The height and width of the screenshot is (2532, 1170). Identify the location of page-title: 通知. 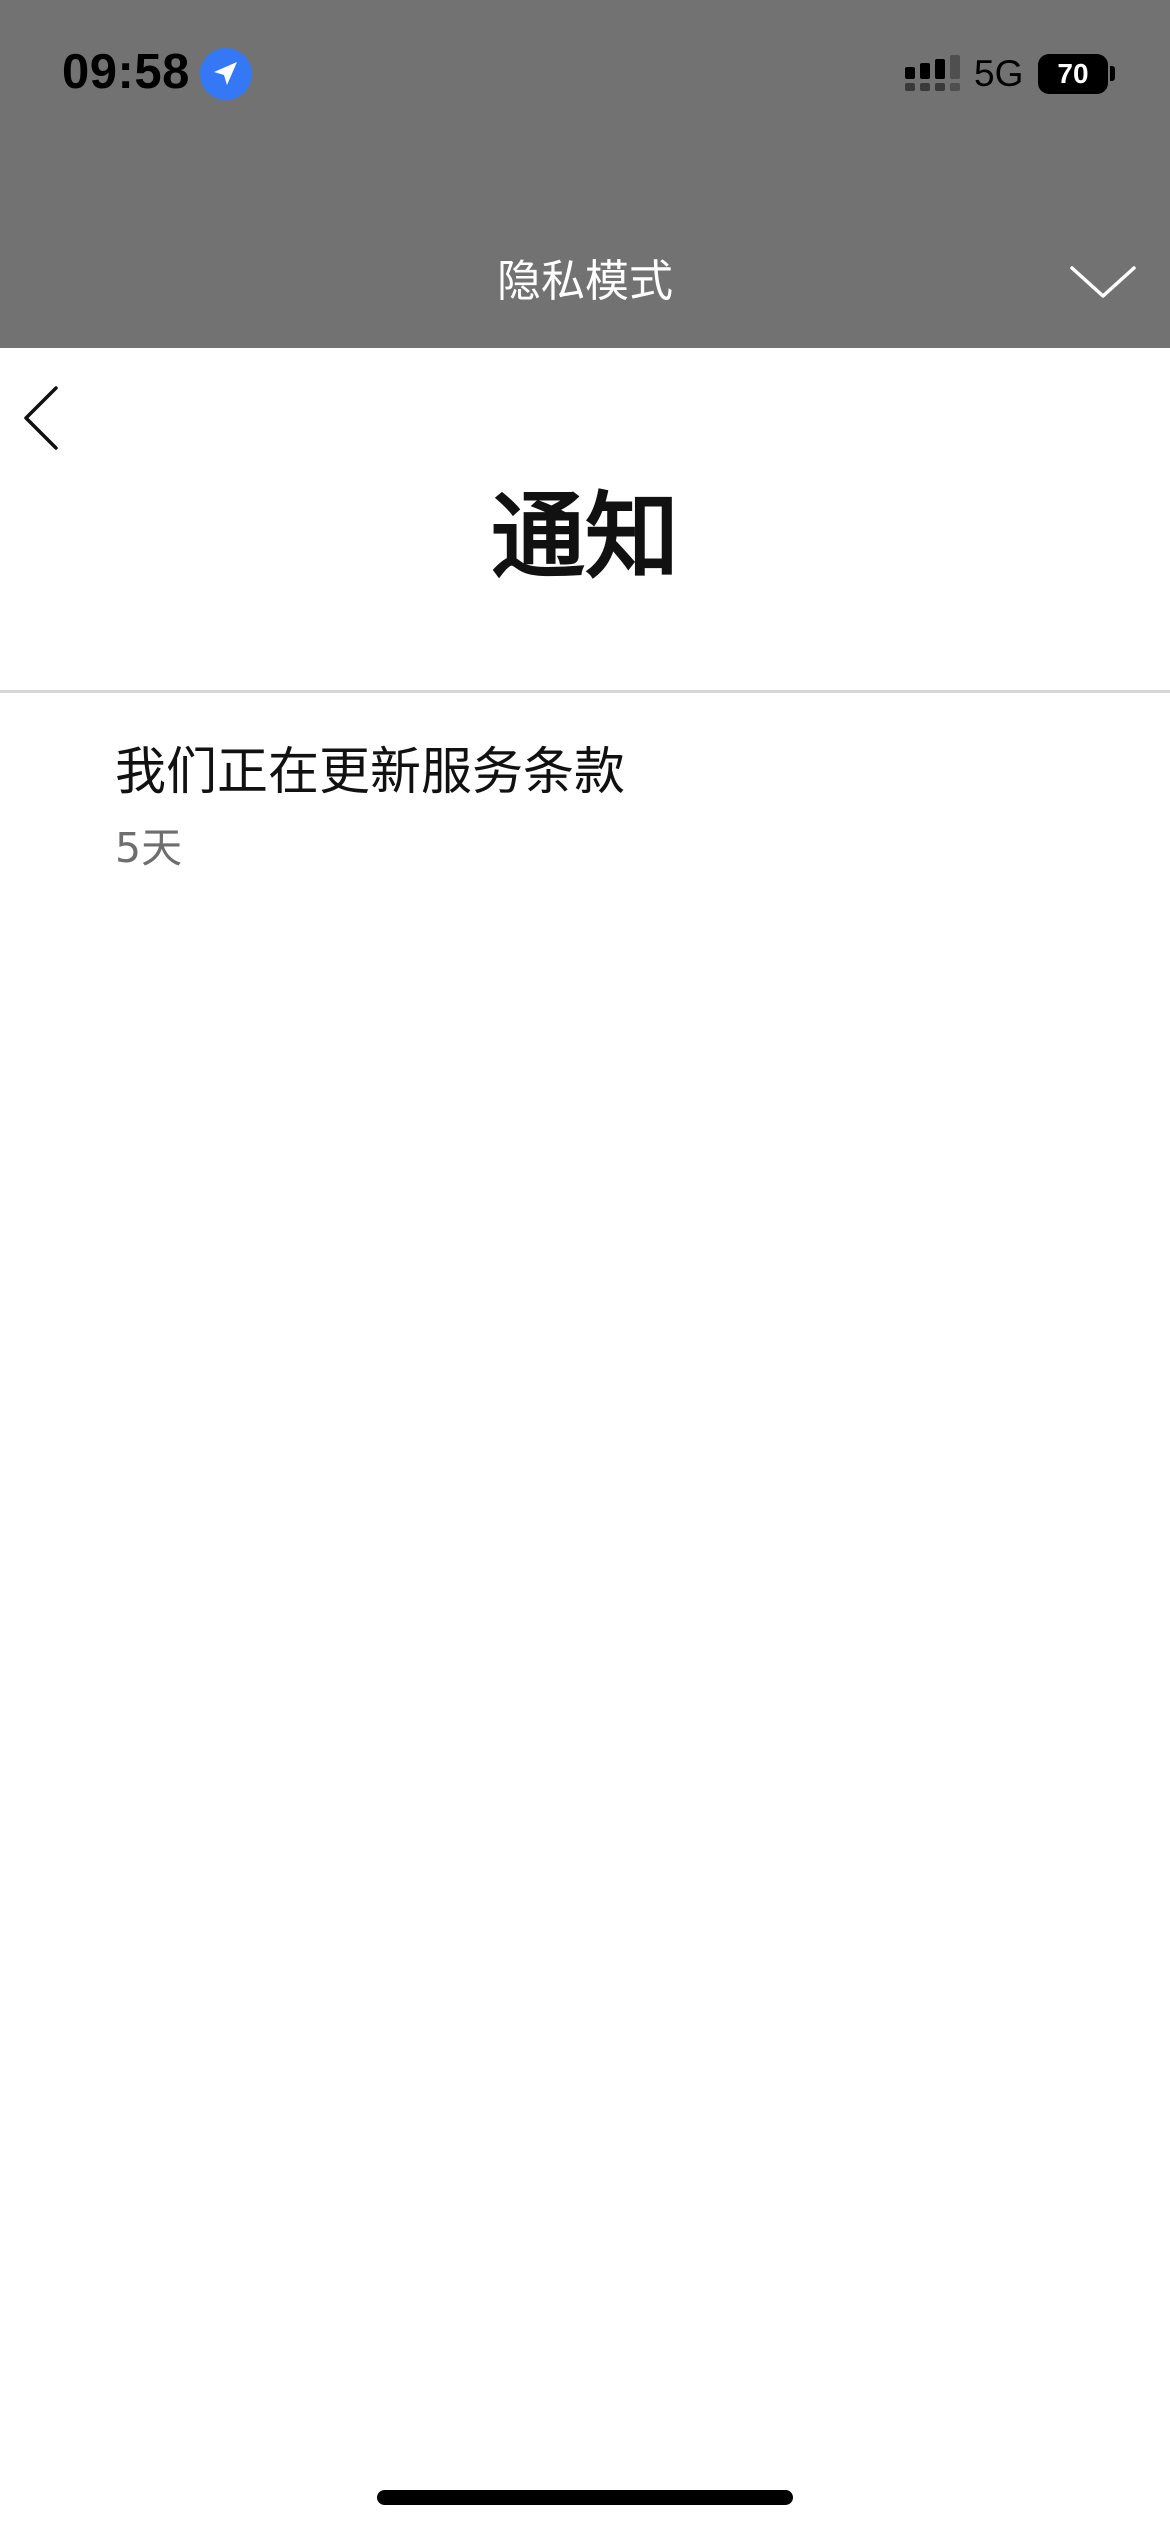
(584, 537).